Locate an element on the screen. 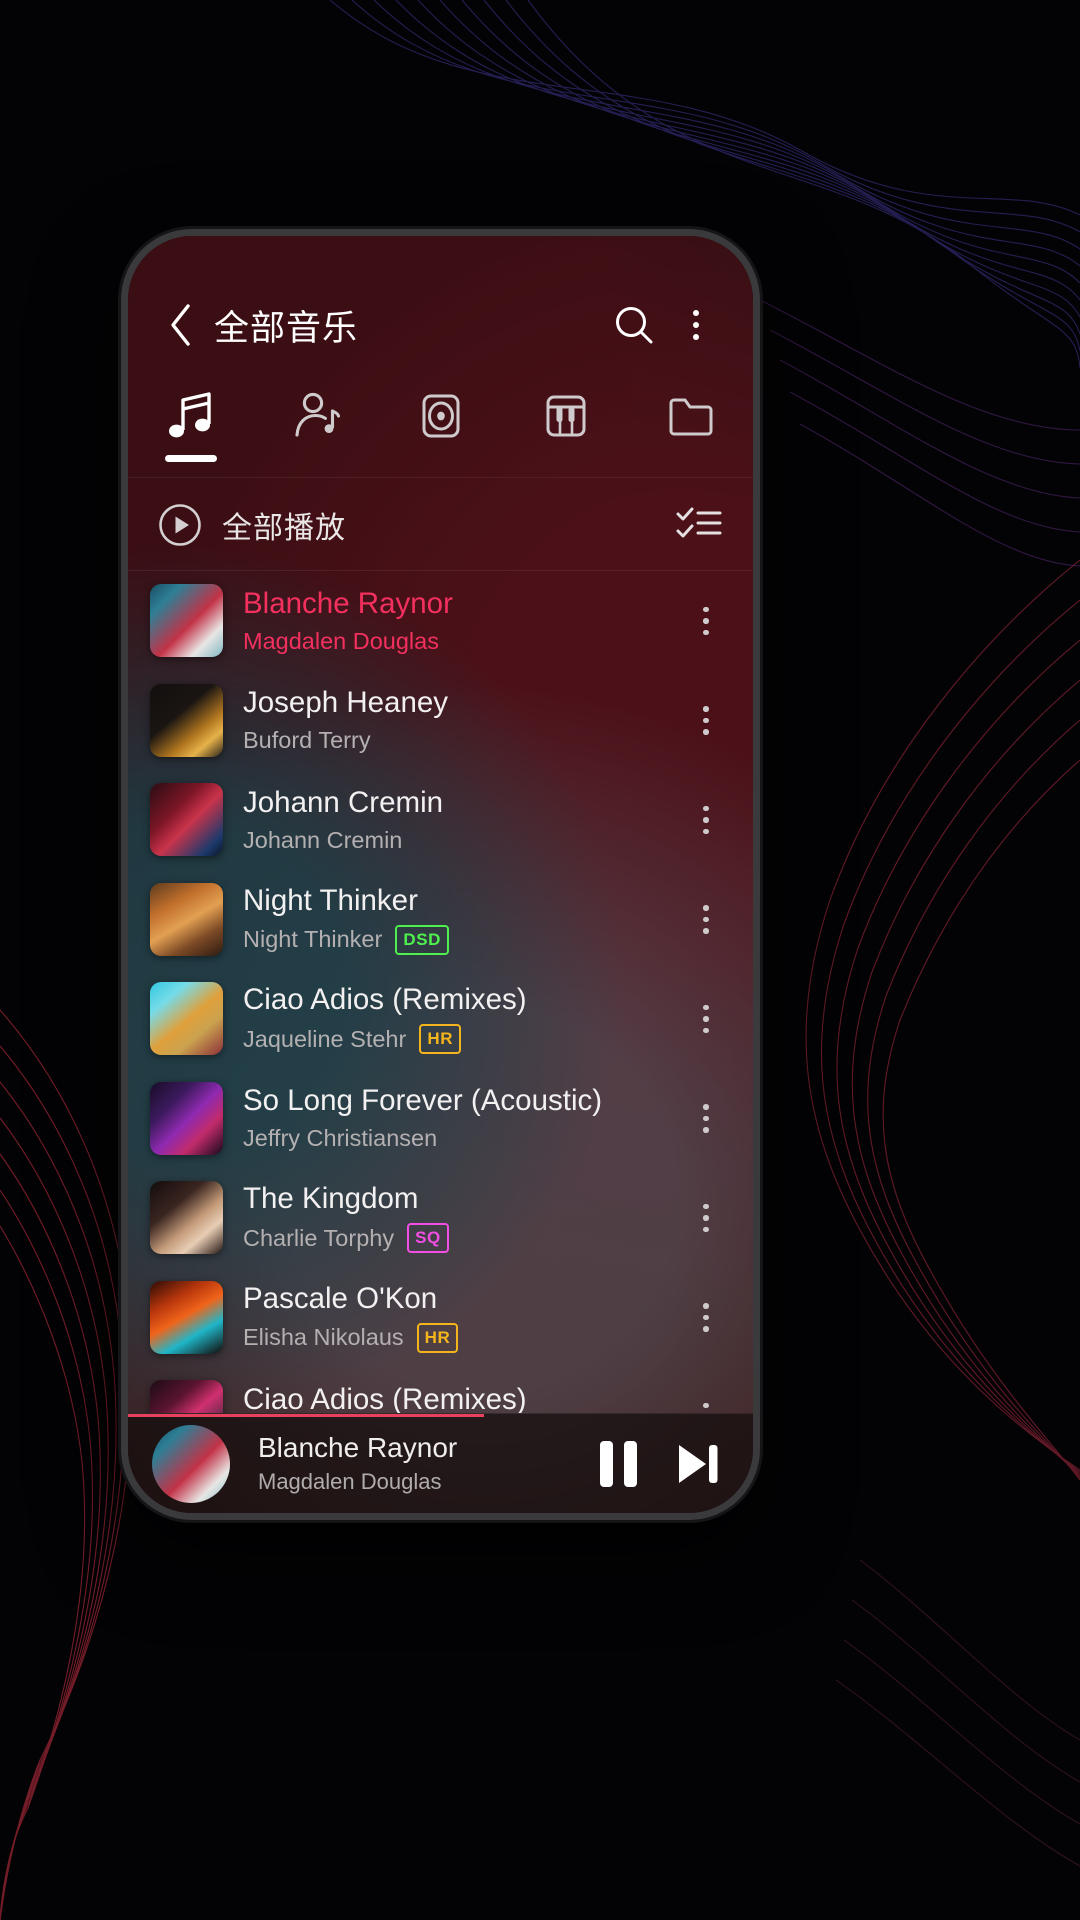  music-note-icon is located at coordinates (189, 415).